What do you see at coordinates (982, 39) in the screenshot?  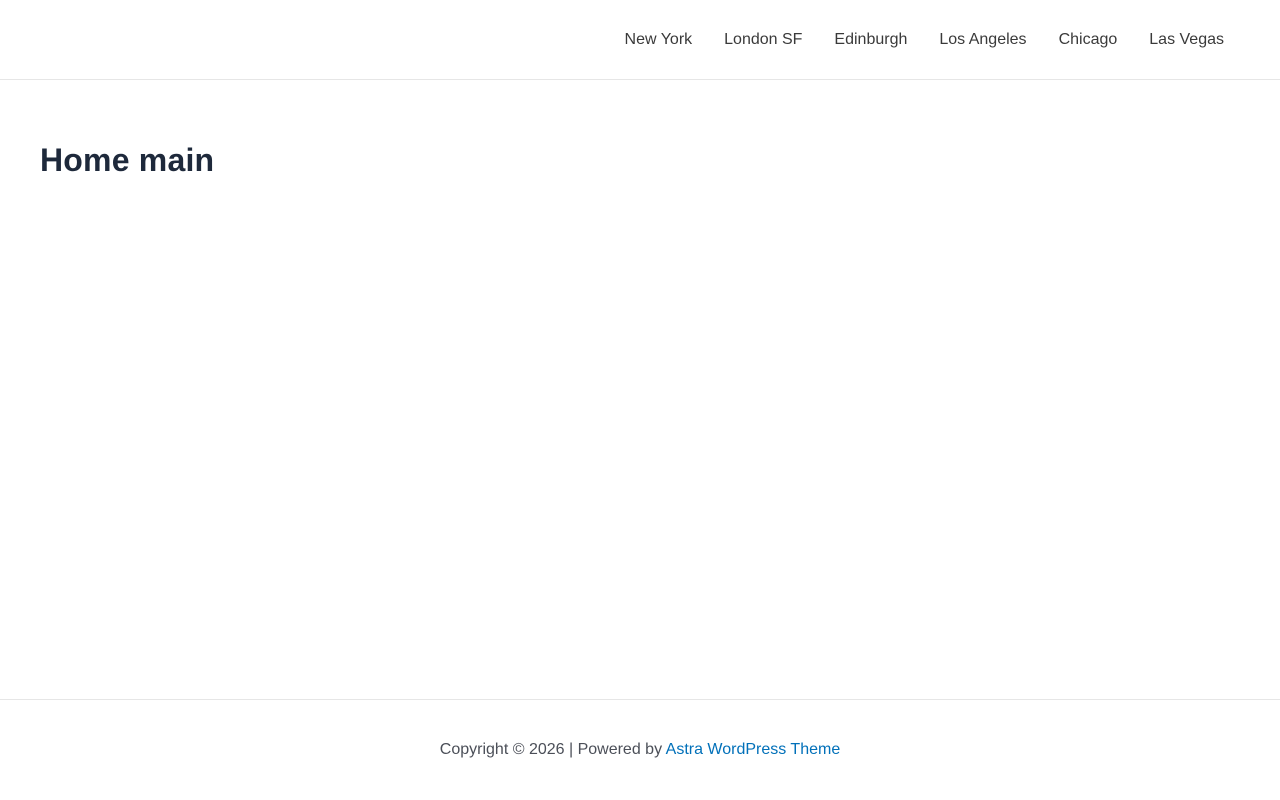 I see `nav-item-los-angeles: Los Angeles` at bounding box center [982, 39].